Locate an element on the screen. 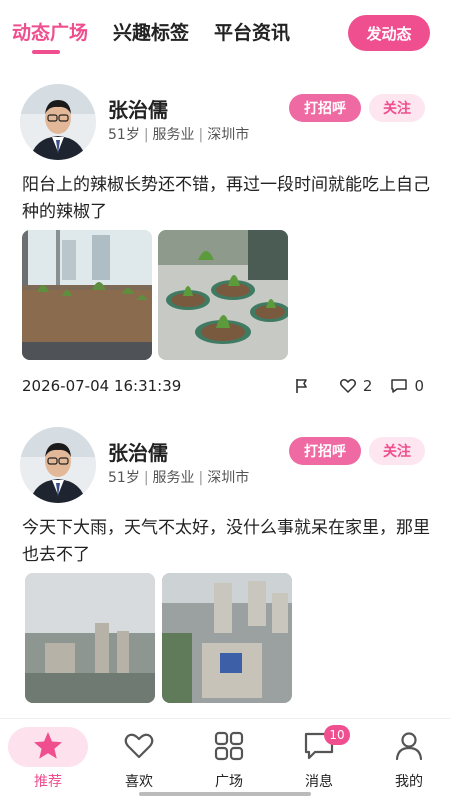 The width and height of the screenshot is (450, 801). rainy-city-image is located at coordinates (90, 638).